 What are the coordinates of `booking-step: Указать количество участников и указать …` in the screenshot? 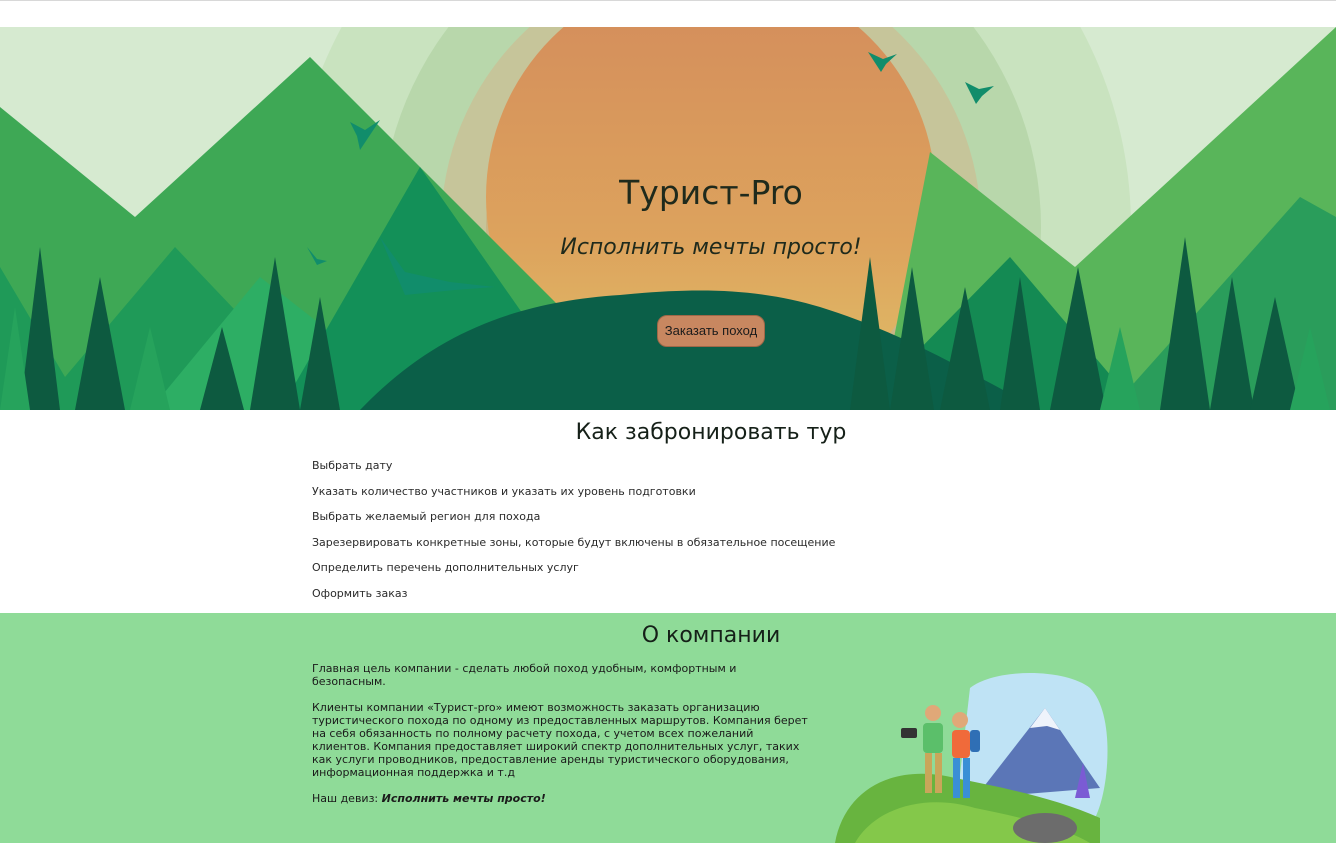 It's located at (504, 491).